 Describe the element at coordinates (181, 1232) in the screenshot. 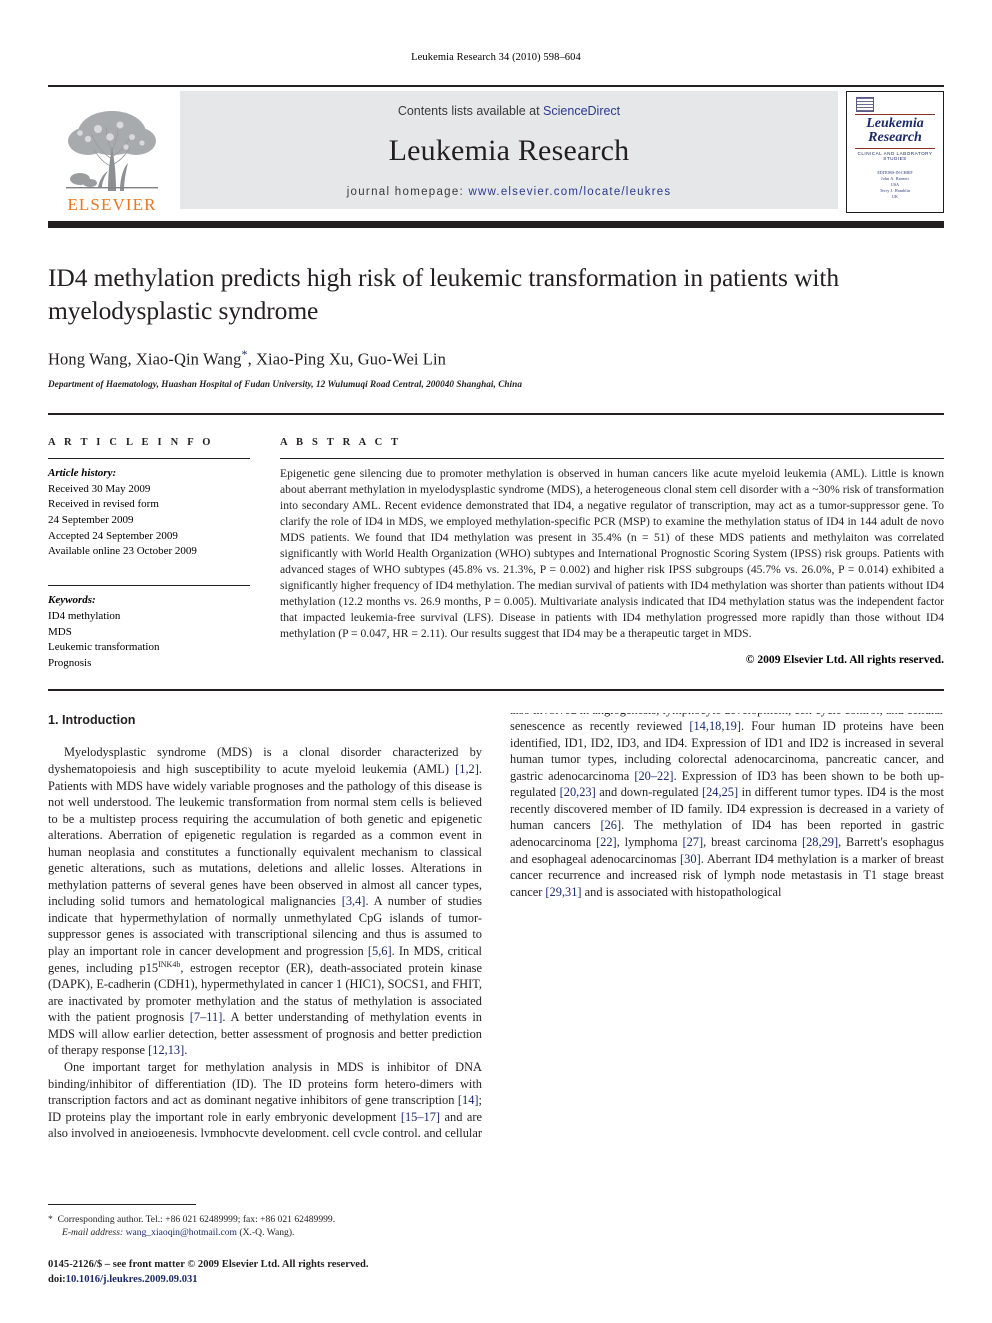

I see `email-link: wang_xiaoqin@hotmail.com` at that location.